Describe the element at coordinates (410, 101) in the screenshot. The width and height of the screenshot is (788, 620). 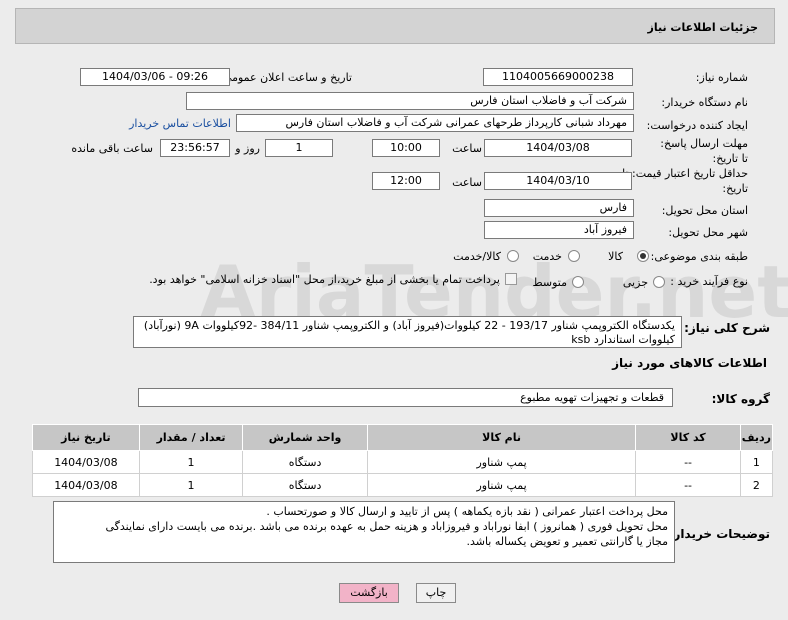
I see `buyer-field: شرکت آب و فاضلاب استان فارس` at that location.